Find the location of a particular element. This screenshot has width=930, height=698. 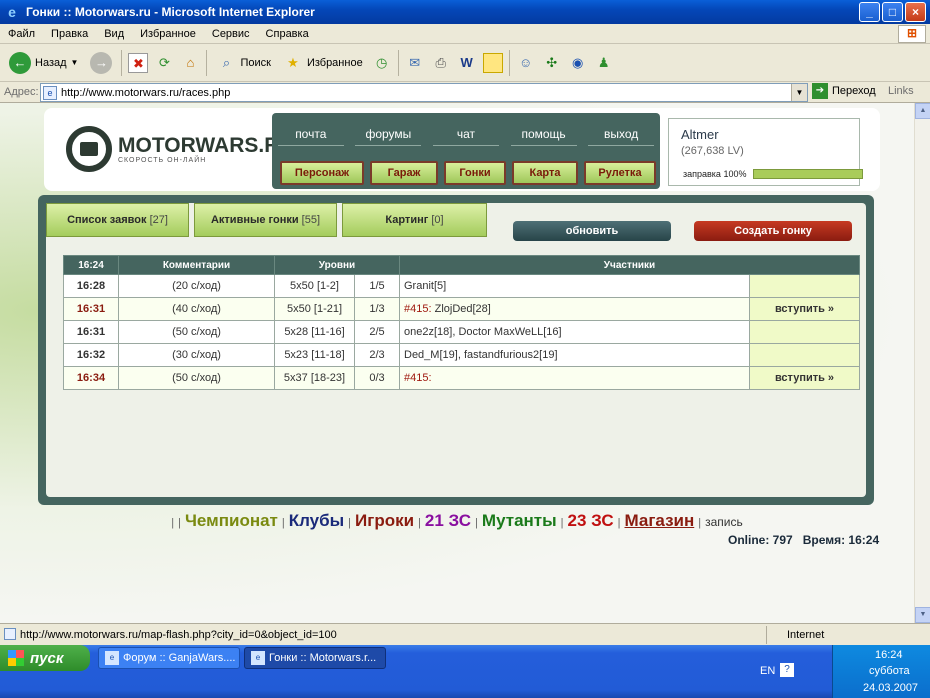

star-icon: ★ is located at coordinates (293, 62).